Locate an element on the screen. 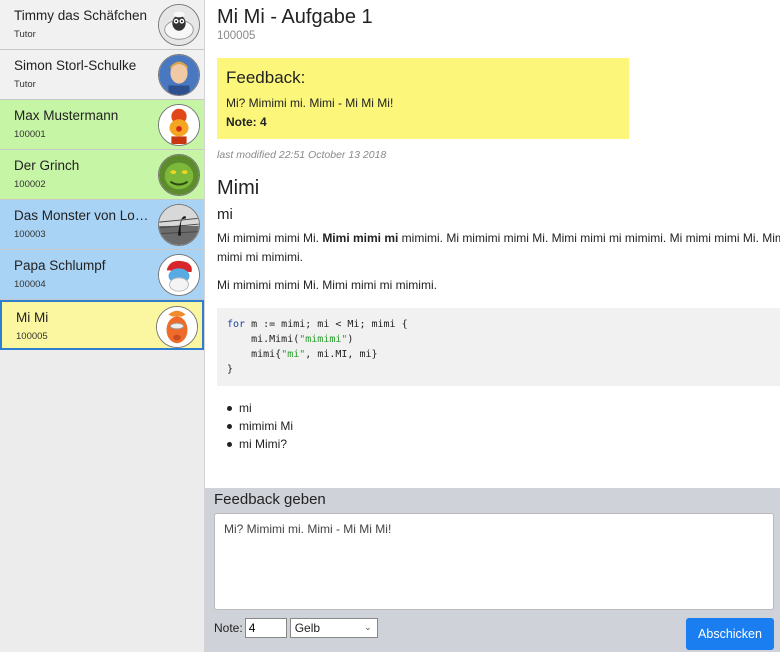  content-list: mi mimimi Mi mi Mimi? is located at coordinates (503, 426).